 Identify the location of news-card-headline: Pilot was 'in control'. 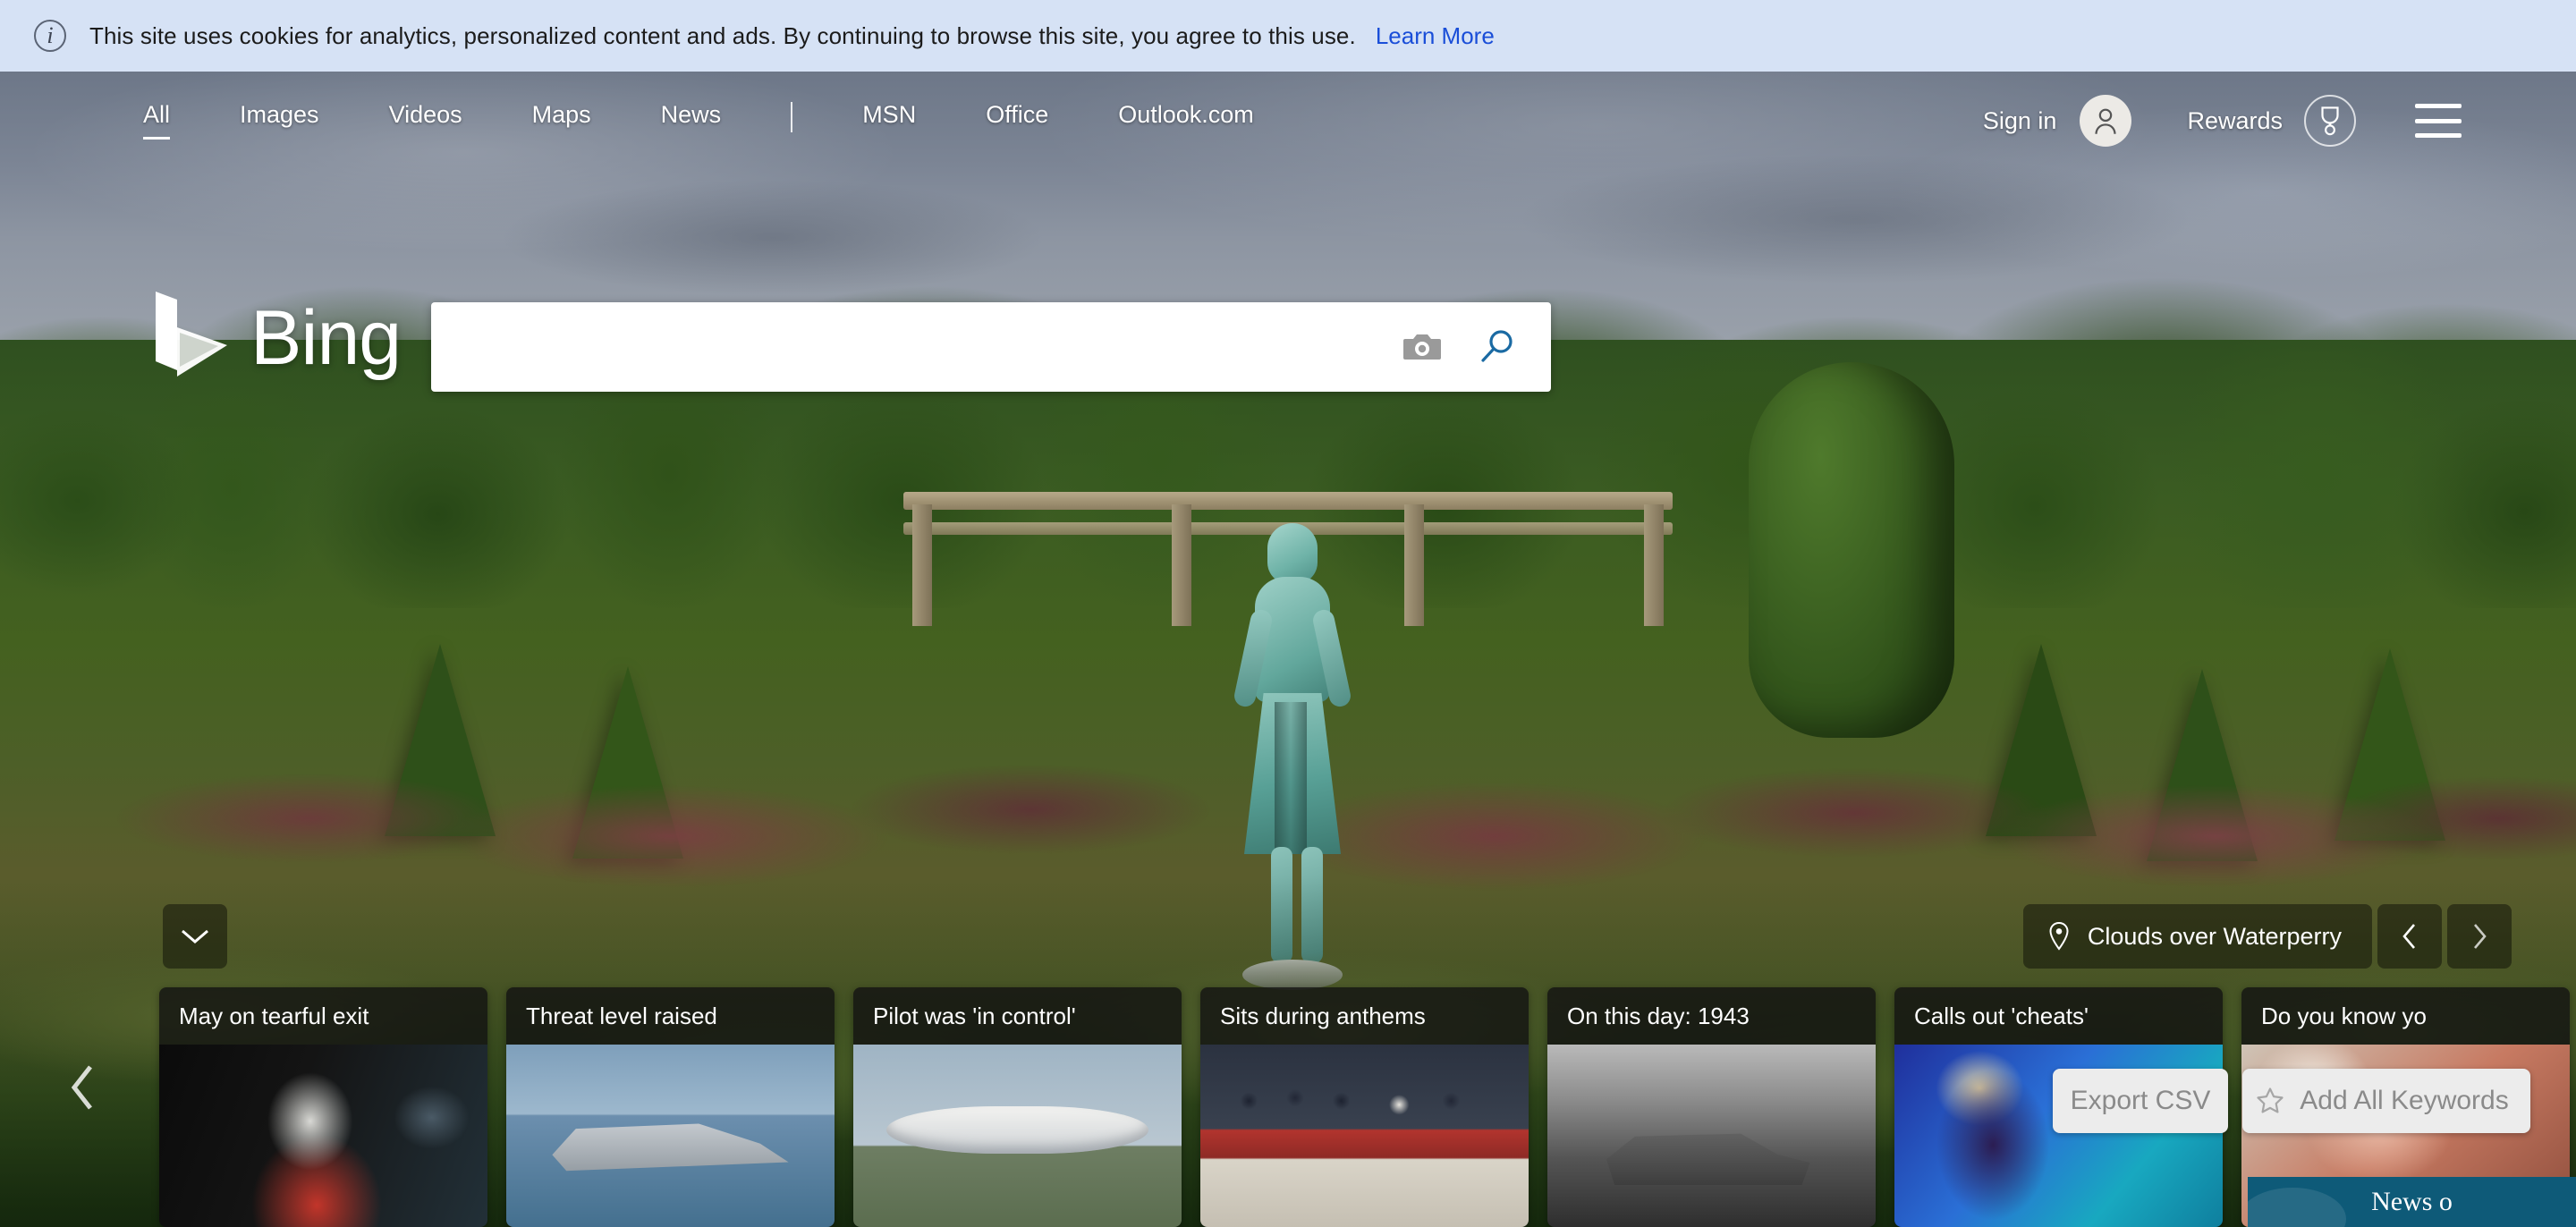
(974, 1016).